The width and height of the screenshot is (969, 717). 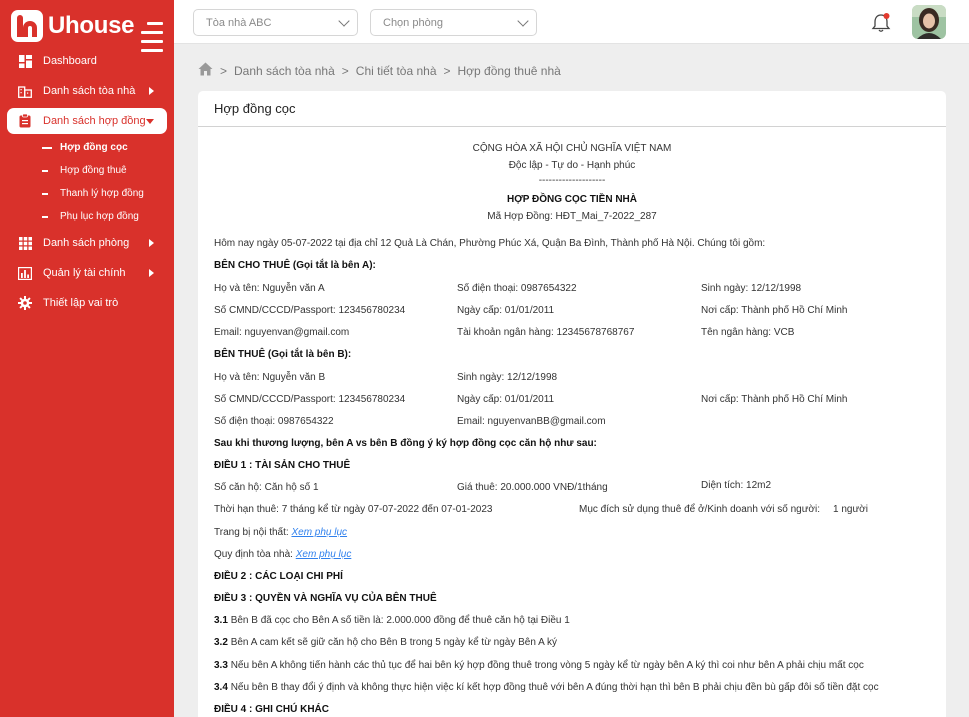 What do you see at coordinates (274, 421) in the screenshot?
I see `party-b-phone: Số điện thoại: 0987654322` at bounding box center [274, 421].